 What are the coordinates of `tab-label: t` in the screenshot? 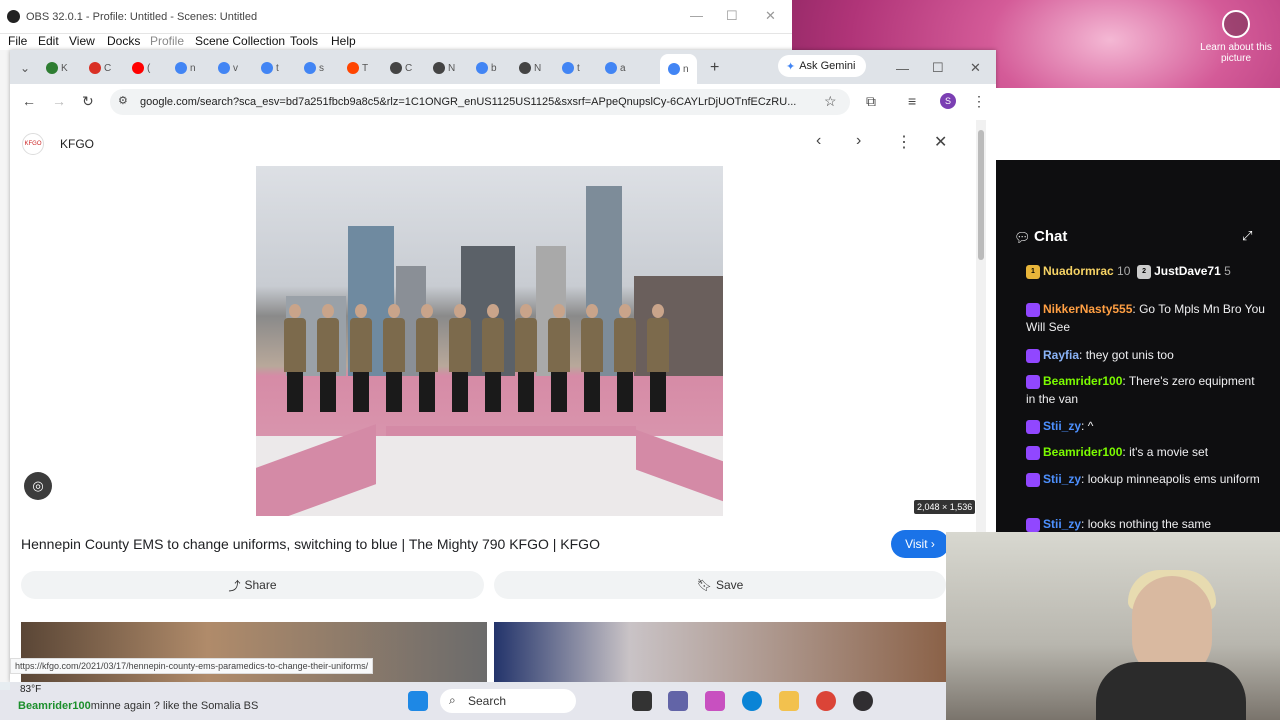 It's located at (578, 68).